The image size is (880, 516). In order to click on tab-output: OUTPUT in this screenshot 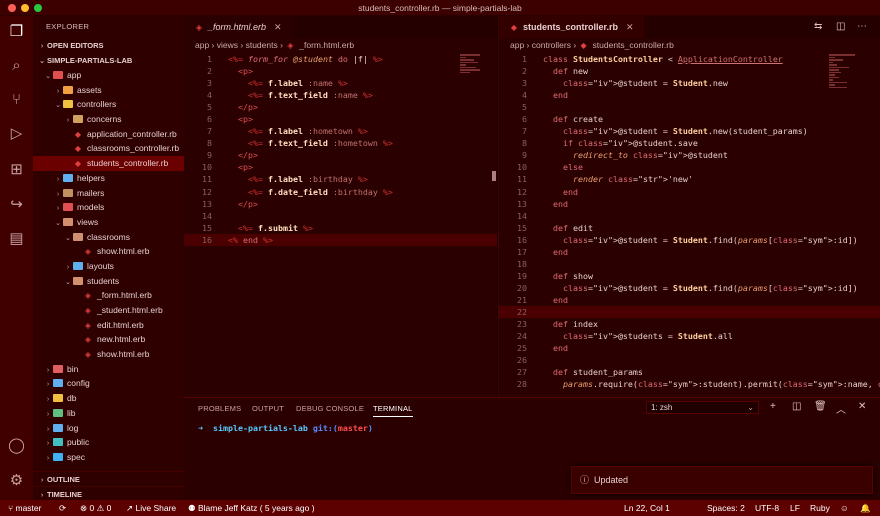, I will do `click(268, 408)`.